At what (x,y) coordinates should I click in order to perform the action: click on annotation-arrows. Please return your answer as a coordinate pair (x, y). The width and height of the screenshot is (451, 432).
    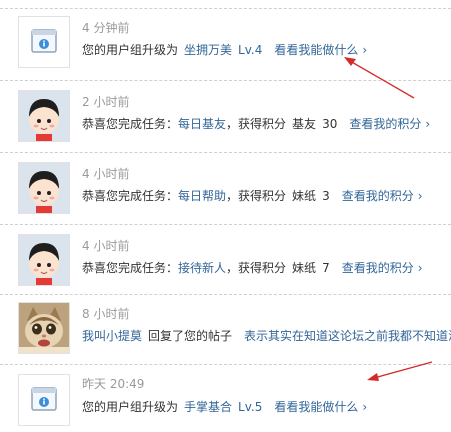
    Looking at the image, I should click on (388, 219).